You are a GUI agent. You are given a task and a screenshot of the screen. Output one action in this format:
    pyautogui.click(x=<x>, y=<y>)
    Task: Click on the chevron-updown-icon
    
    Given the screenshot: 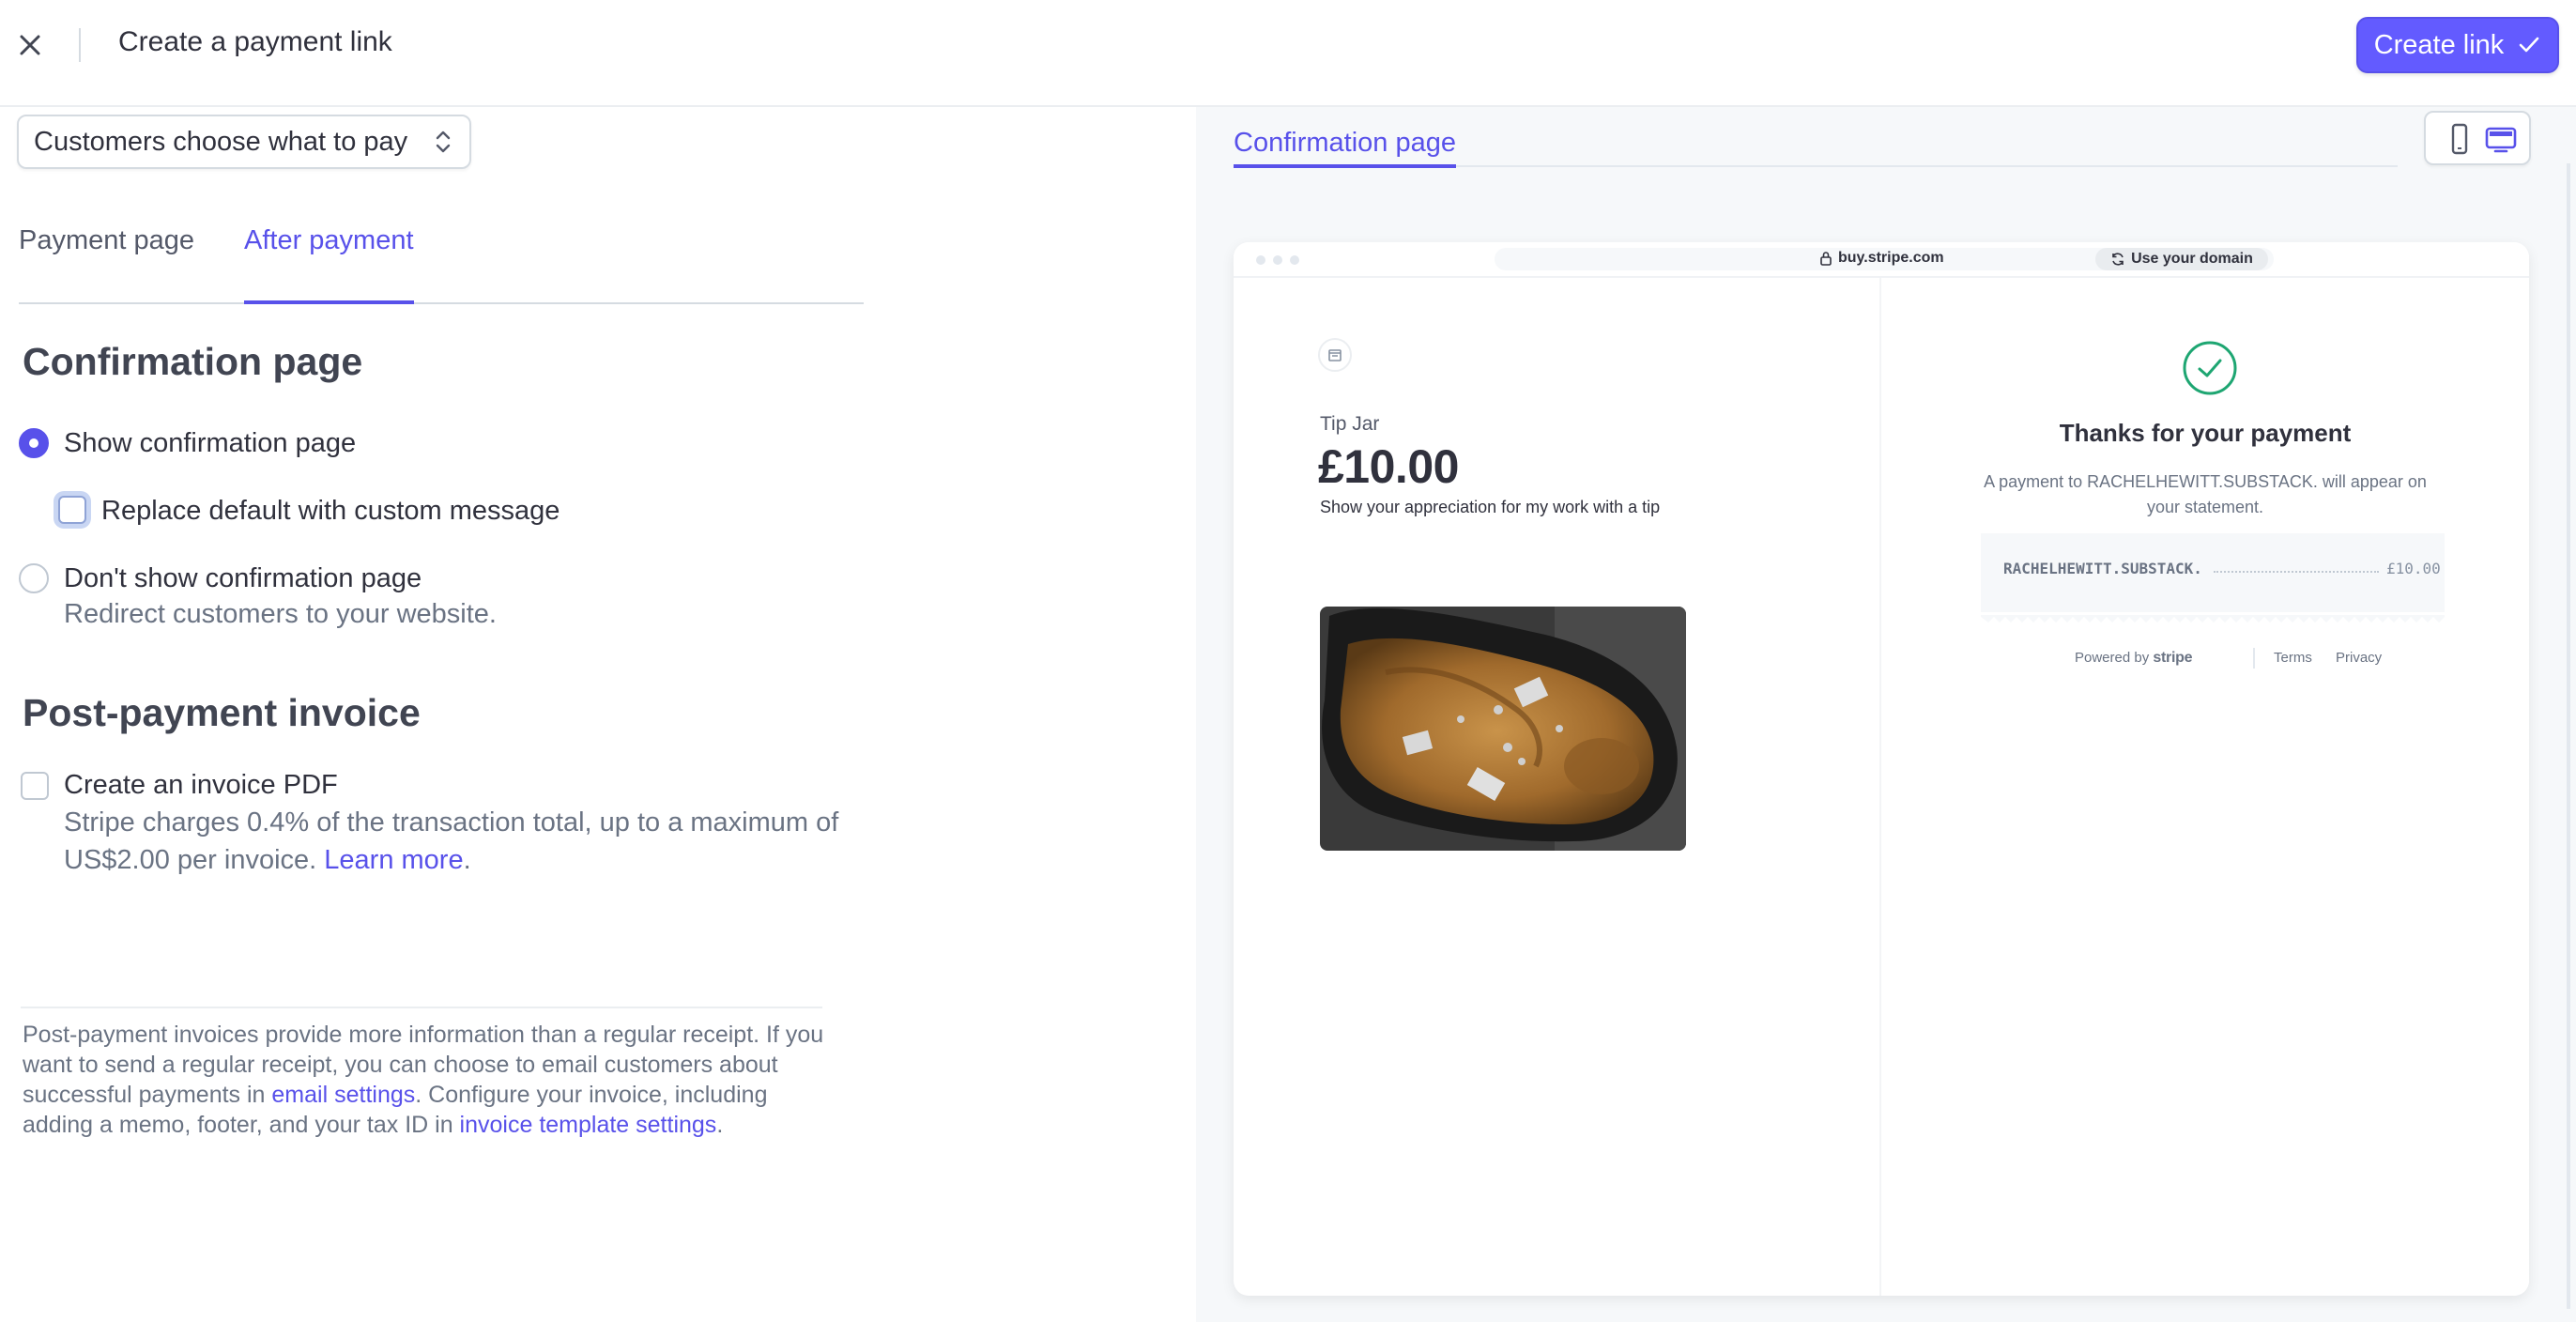 What is the action you would take?
    pyautogui.click(x=444, y=142)
    